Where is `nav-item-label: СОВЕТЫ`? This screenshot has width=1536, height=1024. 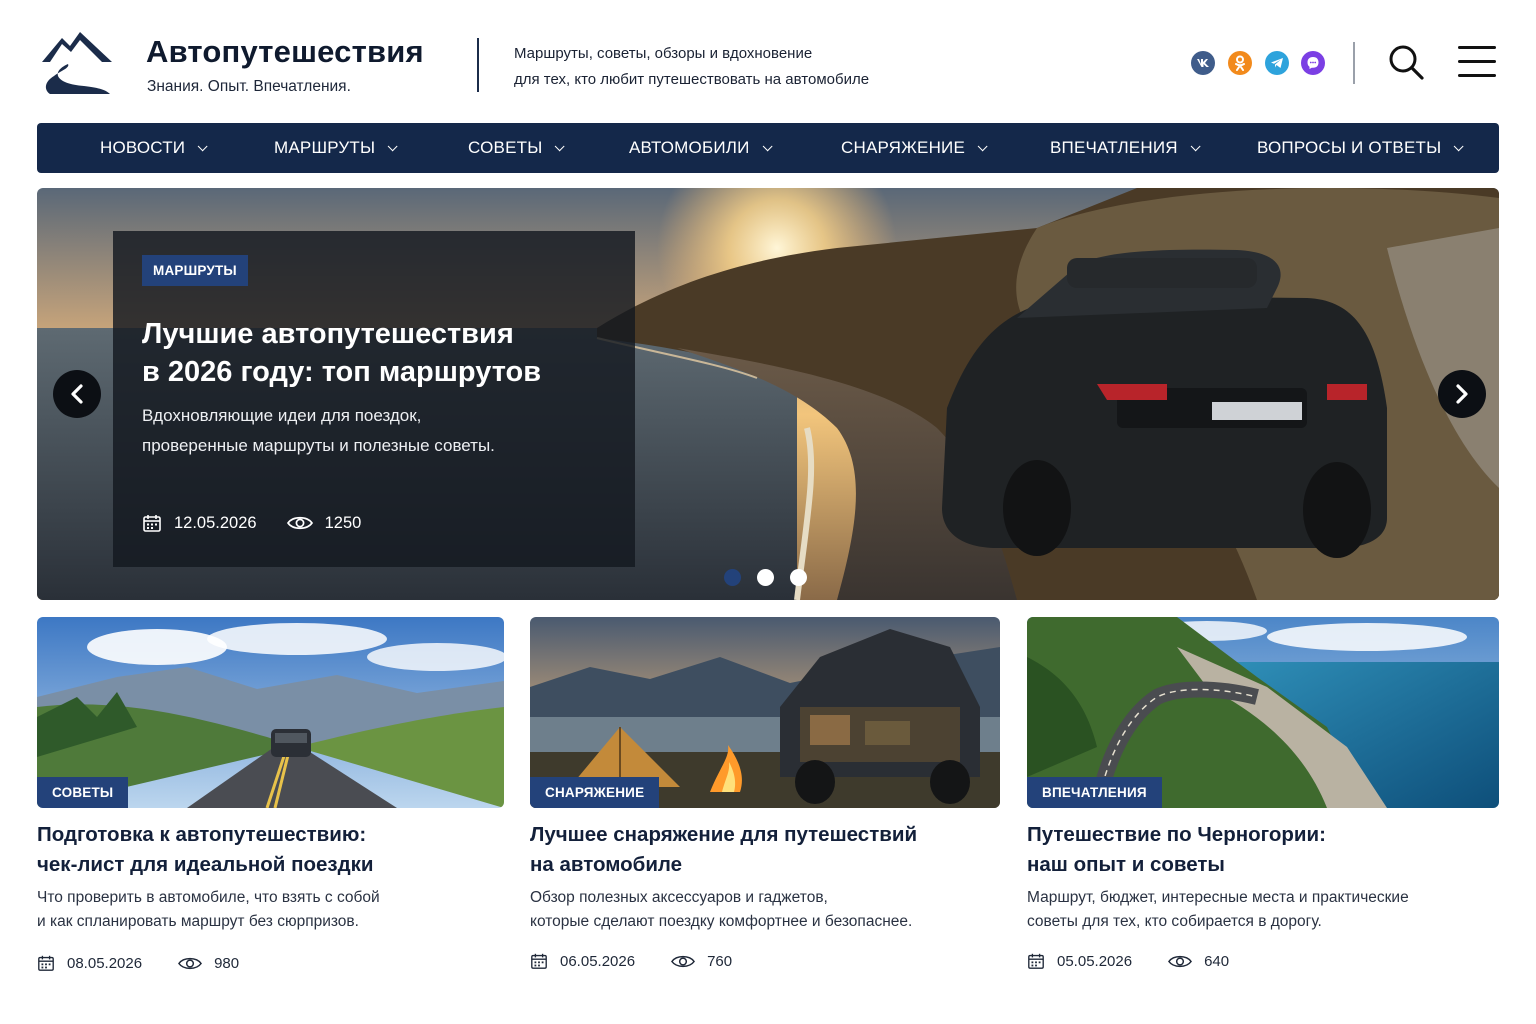 nav-item-label: СОВЕТЫ is located at coordinates (505, 147).